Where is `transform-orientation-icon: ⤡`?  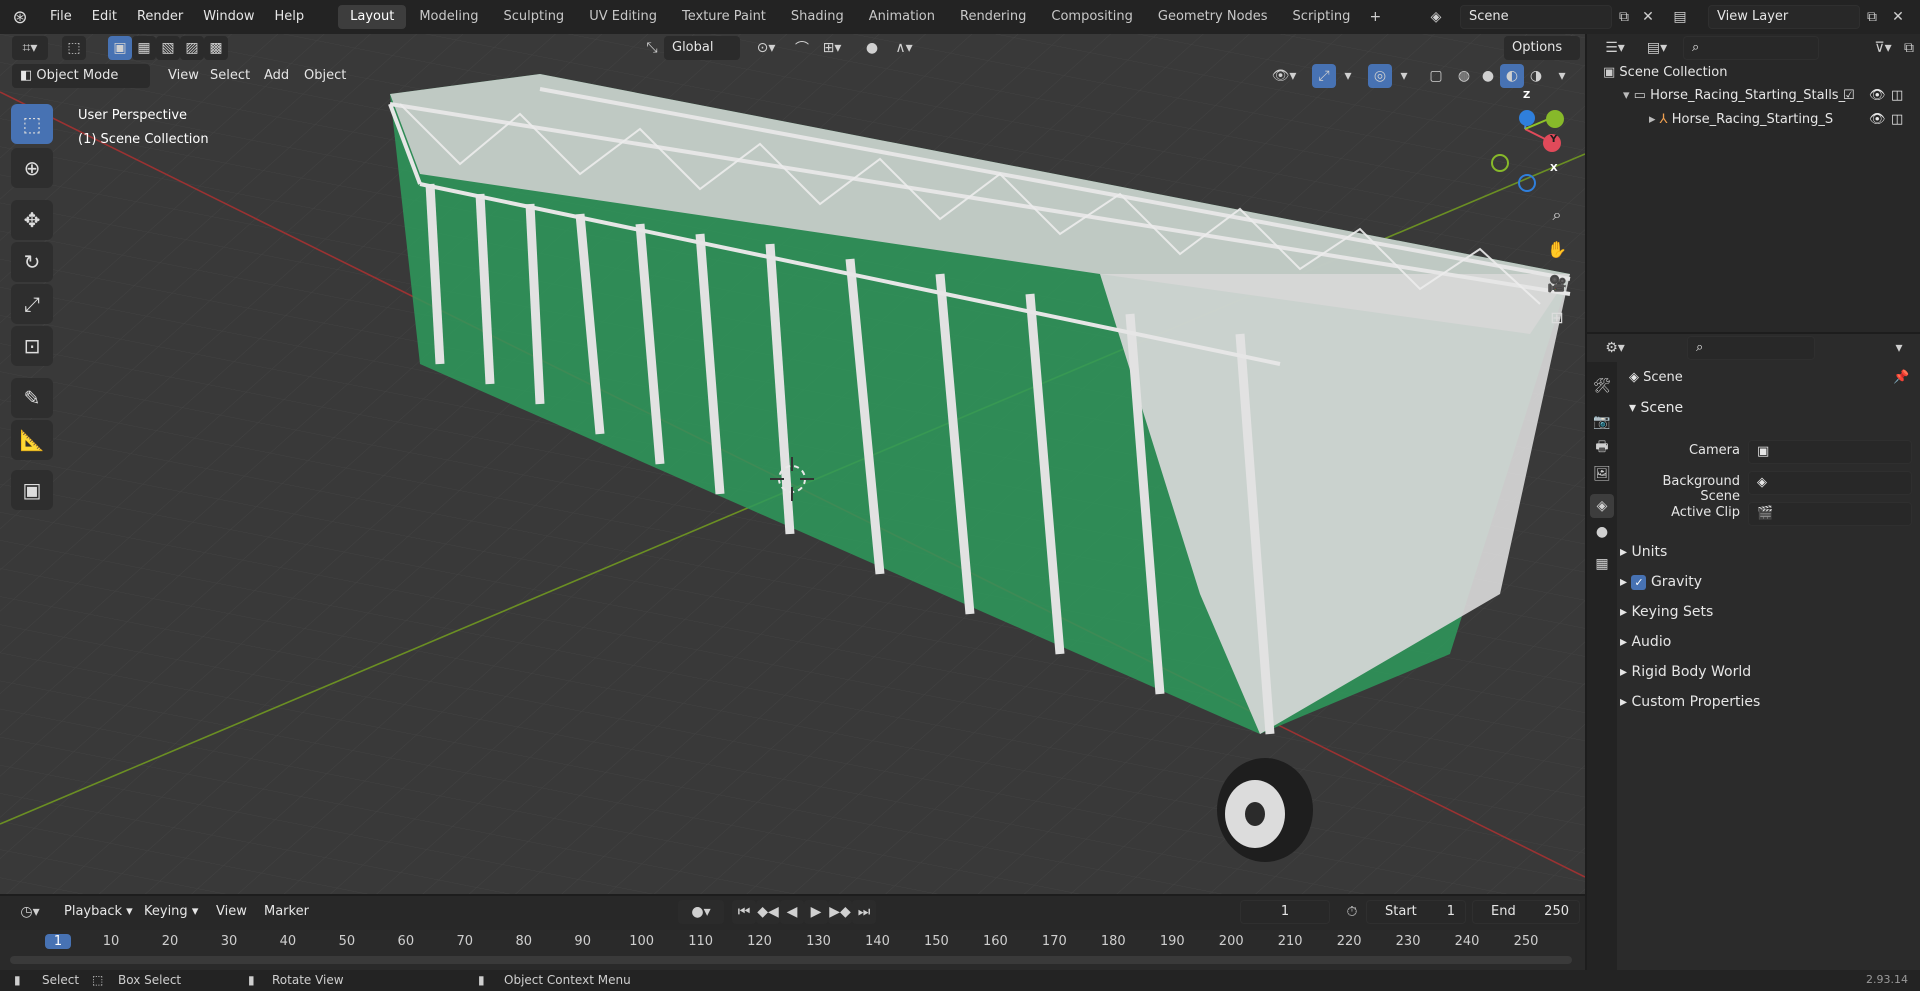 transform-orientation-icon: ⤡ is located at coordinates (652, 48).